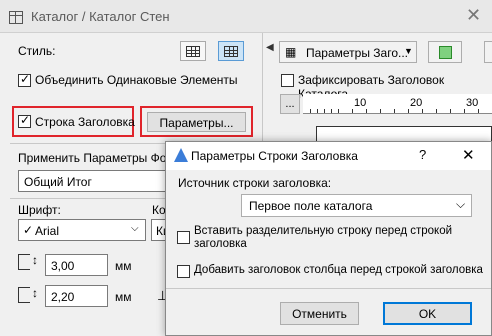 The width and height of the screenshot is (492, 336). What do you see at coordinates (183, 237) in the screenshot?
I see `insert-separator-checkbox` at bounding box center [183, 237].